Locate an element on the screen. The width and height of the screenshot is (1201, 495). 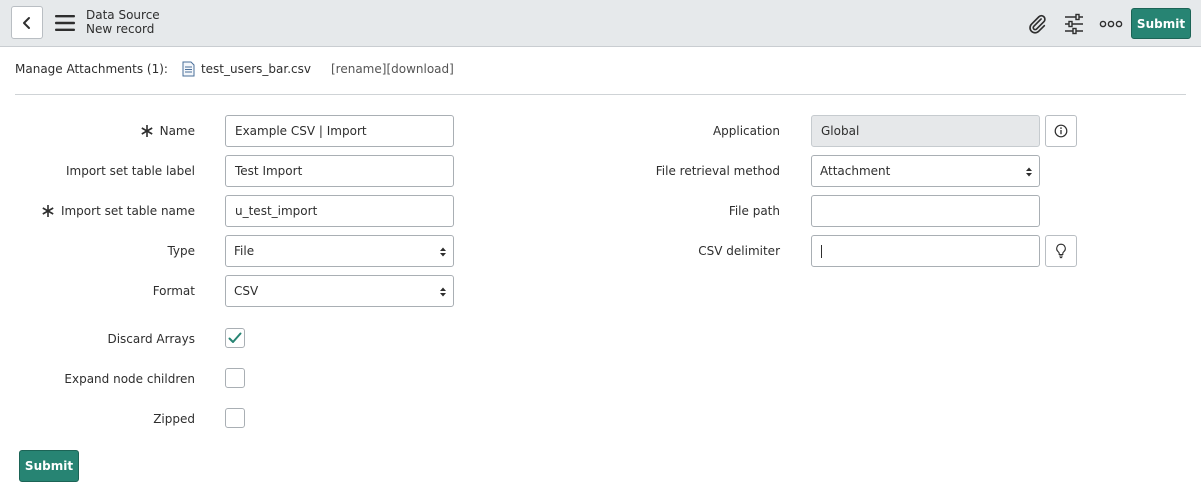
file-retrieval-method-label: File retrieval method is located at coordinates (717, 171).